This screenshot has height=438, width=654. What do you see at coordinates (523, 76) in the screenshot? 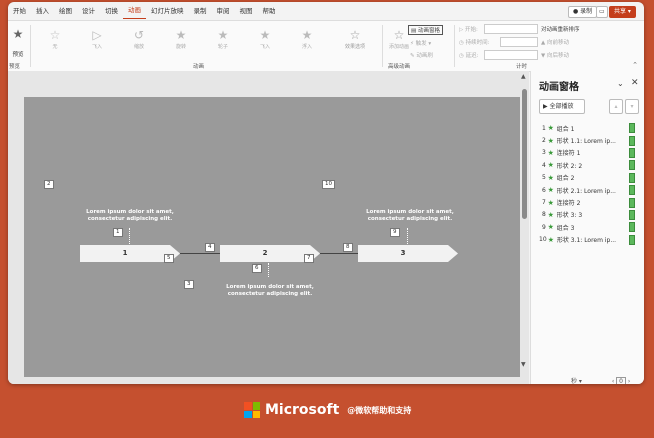
I see `scroll-up-icon: ▲` at bounding box center [523, 76].